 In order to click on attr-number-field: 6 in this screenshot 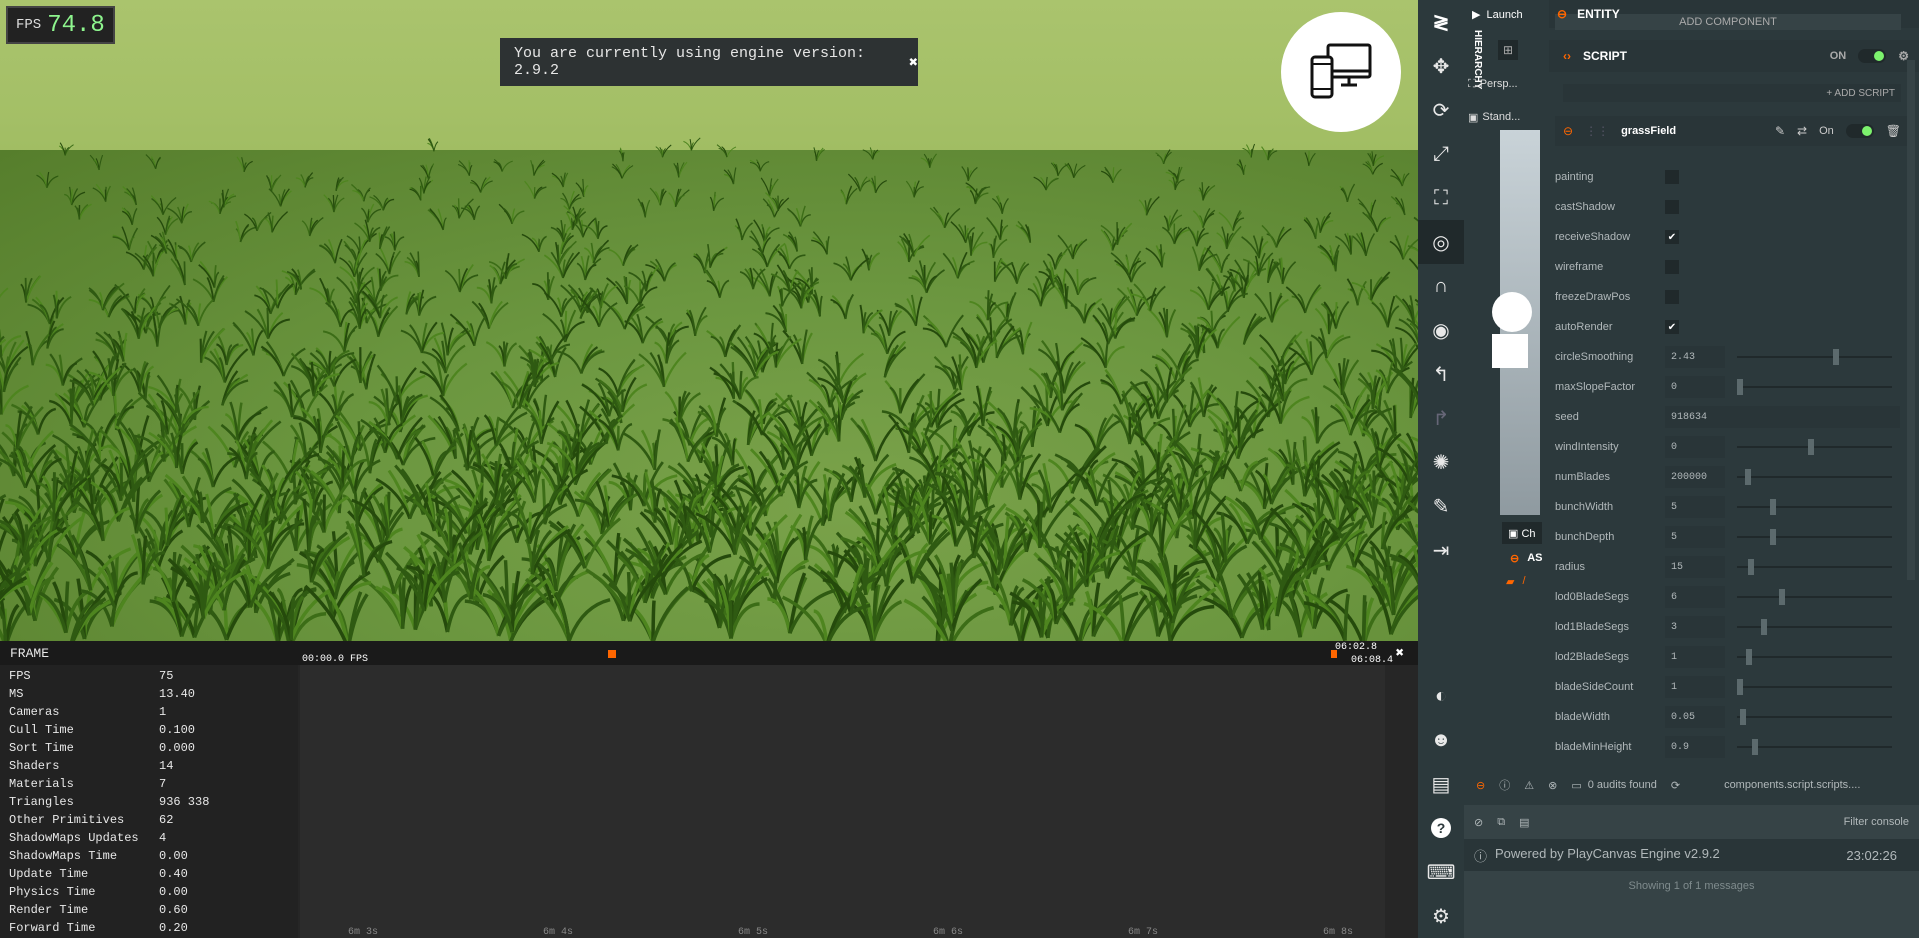, I will do `click(1695, 597)`.